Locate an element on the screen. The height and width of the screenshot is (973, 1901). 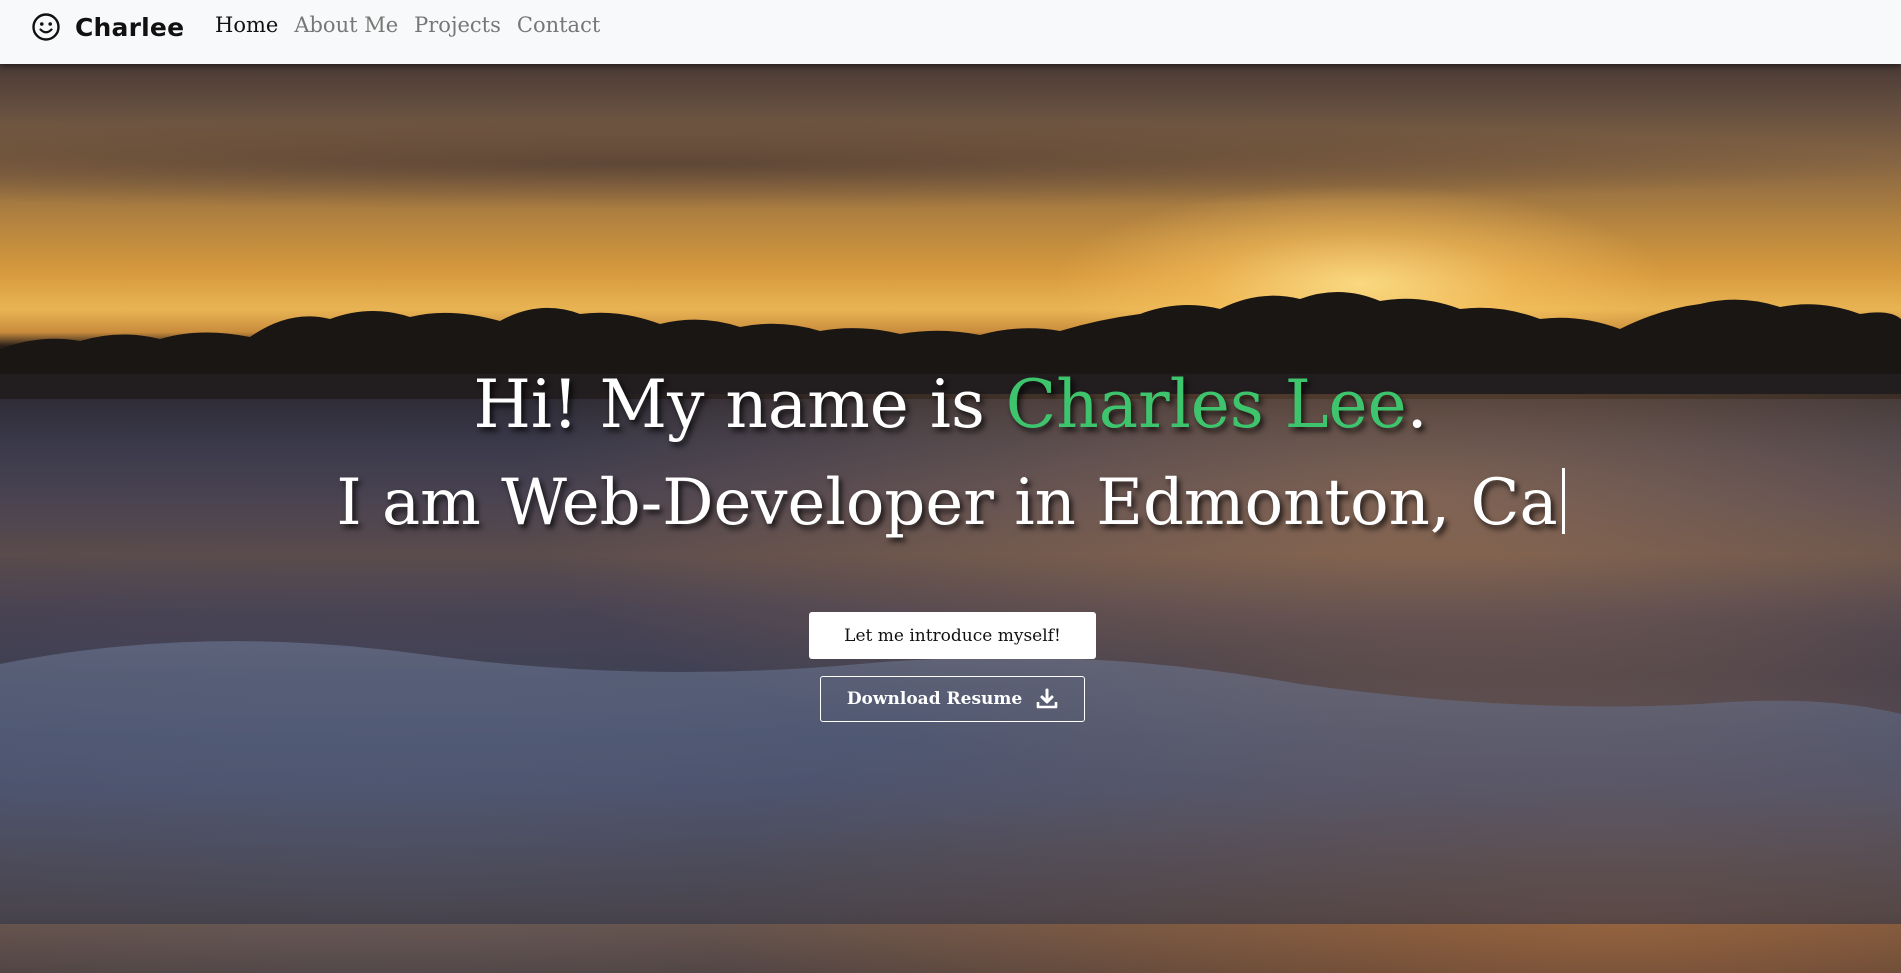
nav-links: Home About Me Projects Contact is located at coordinates (415, 25).